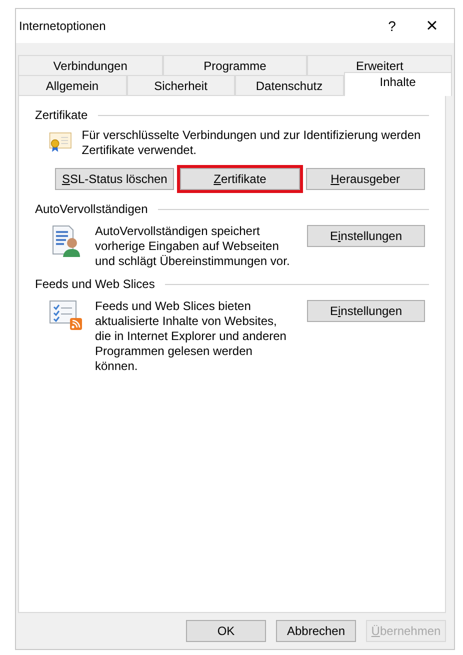  I want to click on window-title: Internetoptionen, so click(63, 26).